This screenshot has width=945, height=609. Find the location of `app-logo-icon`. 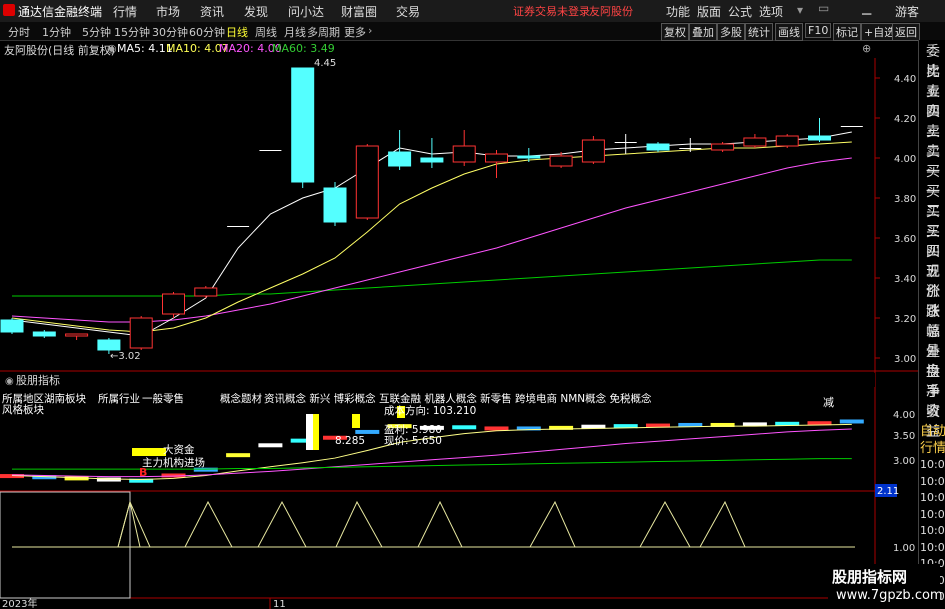

app-logo-icon is located at coordinates (9, 10).